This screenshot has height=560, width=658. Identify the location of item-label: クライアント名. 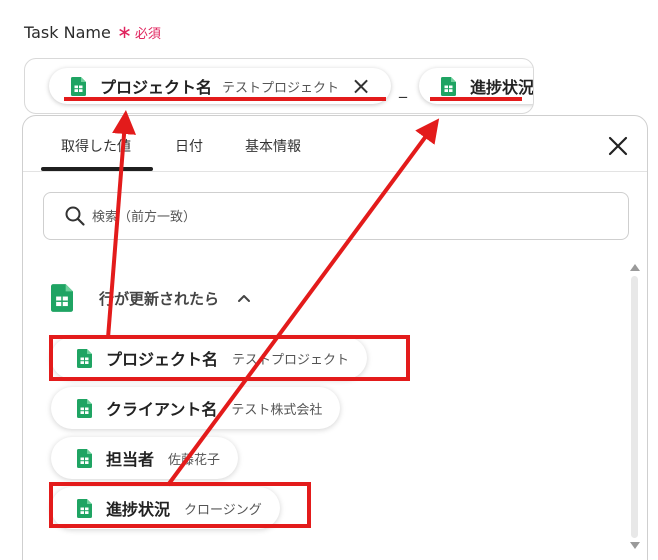
(162, 409).